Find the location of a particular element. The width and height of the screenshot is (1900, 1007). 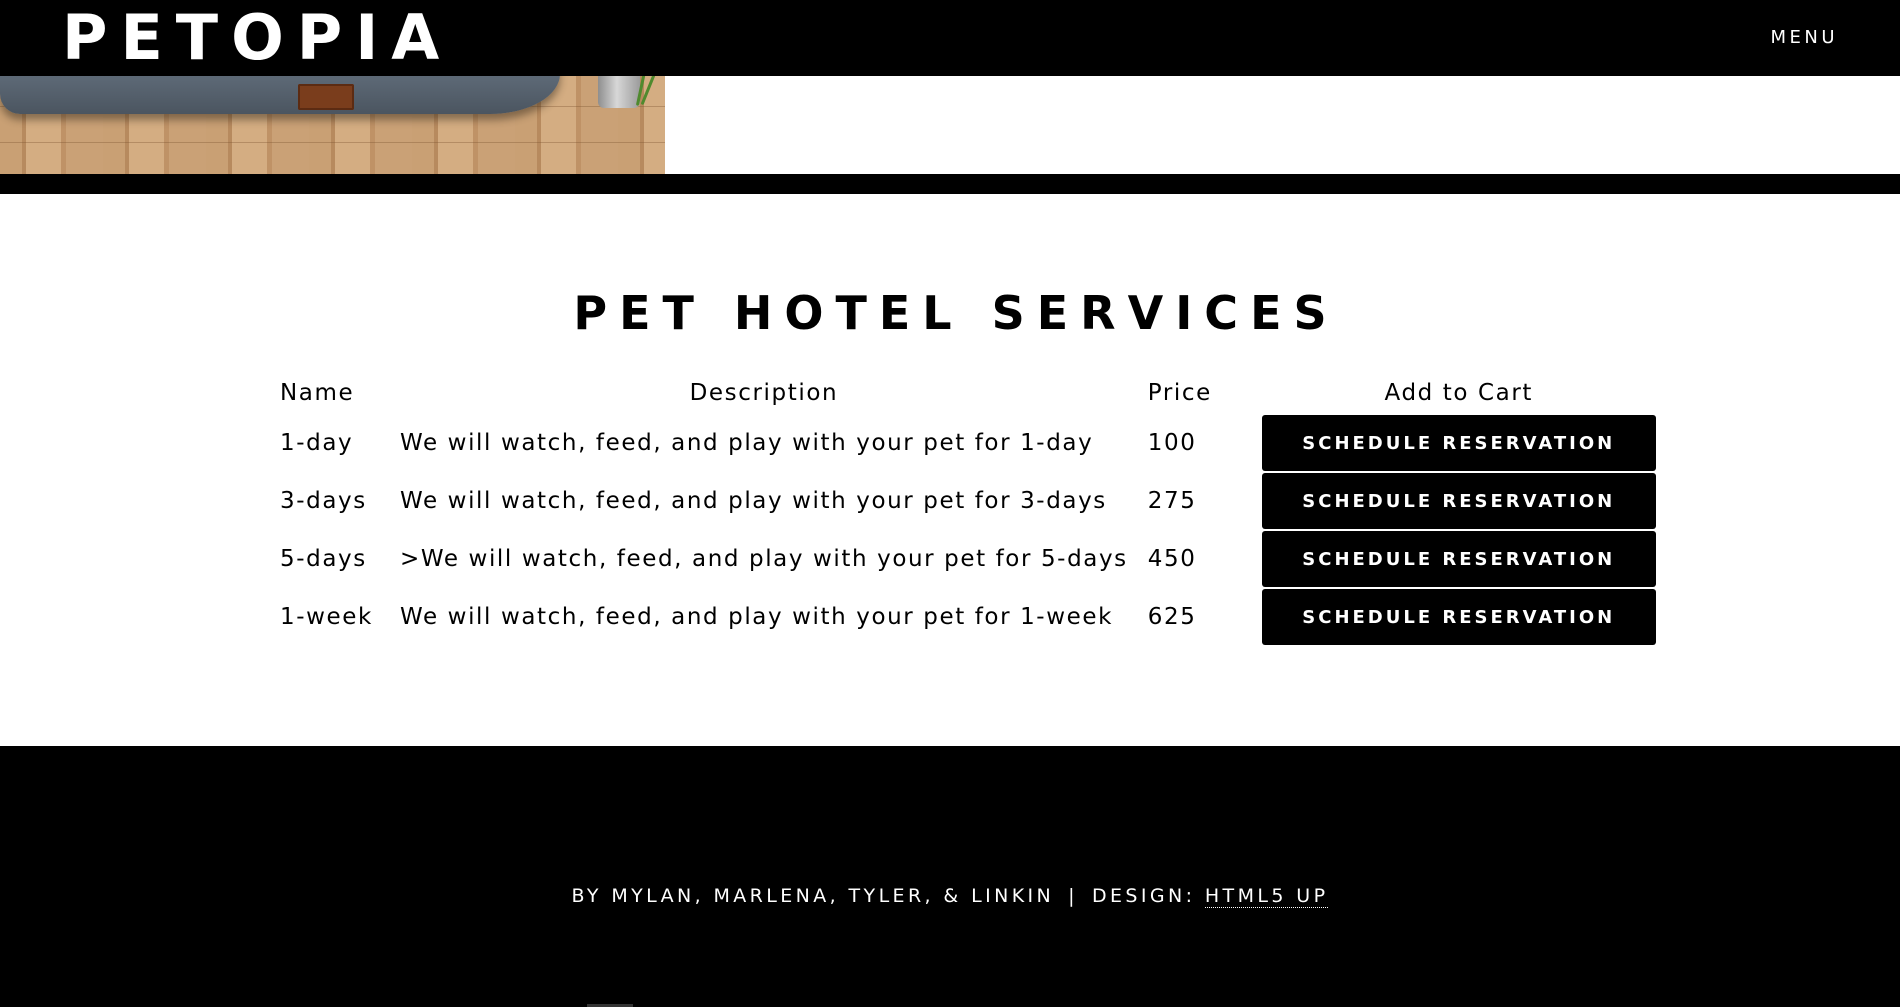

services-title: PET HOTEL SERVICES is located at coordinates (956, 313).